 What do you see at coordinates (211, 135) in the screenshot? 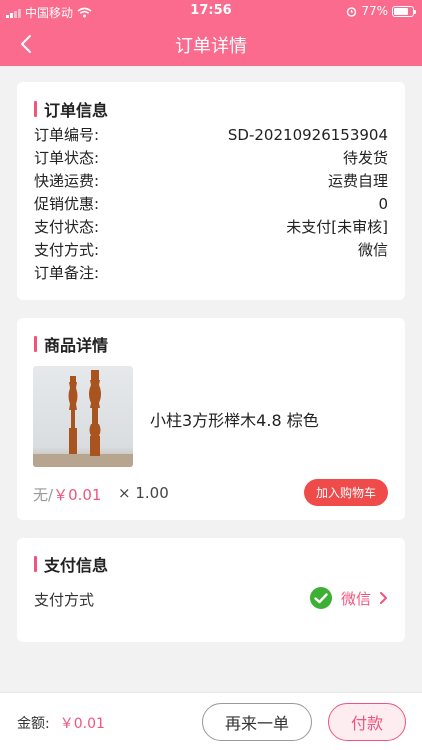
I see `order-number-row: 订单编号: SD-20210926153904` at bounding box center [211, 135].